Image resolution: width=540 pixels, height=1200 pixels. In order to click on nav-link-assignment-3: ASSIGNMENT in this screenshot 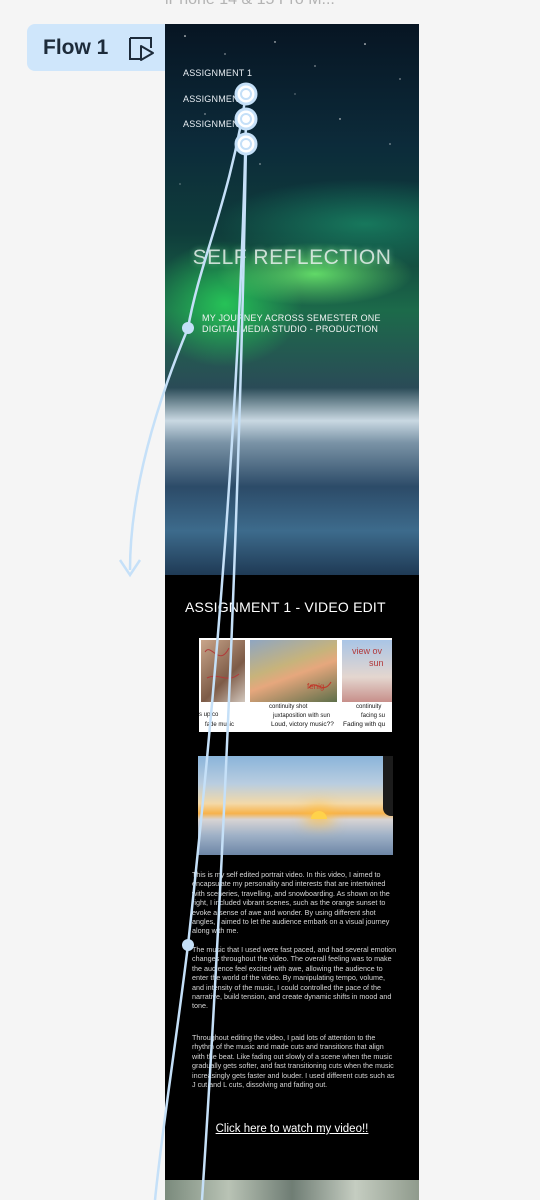, I will do `click(214, 124)`.